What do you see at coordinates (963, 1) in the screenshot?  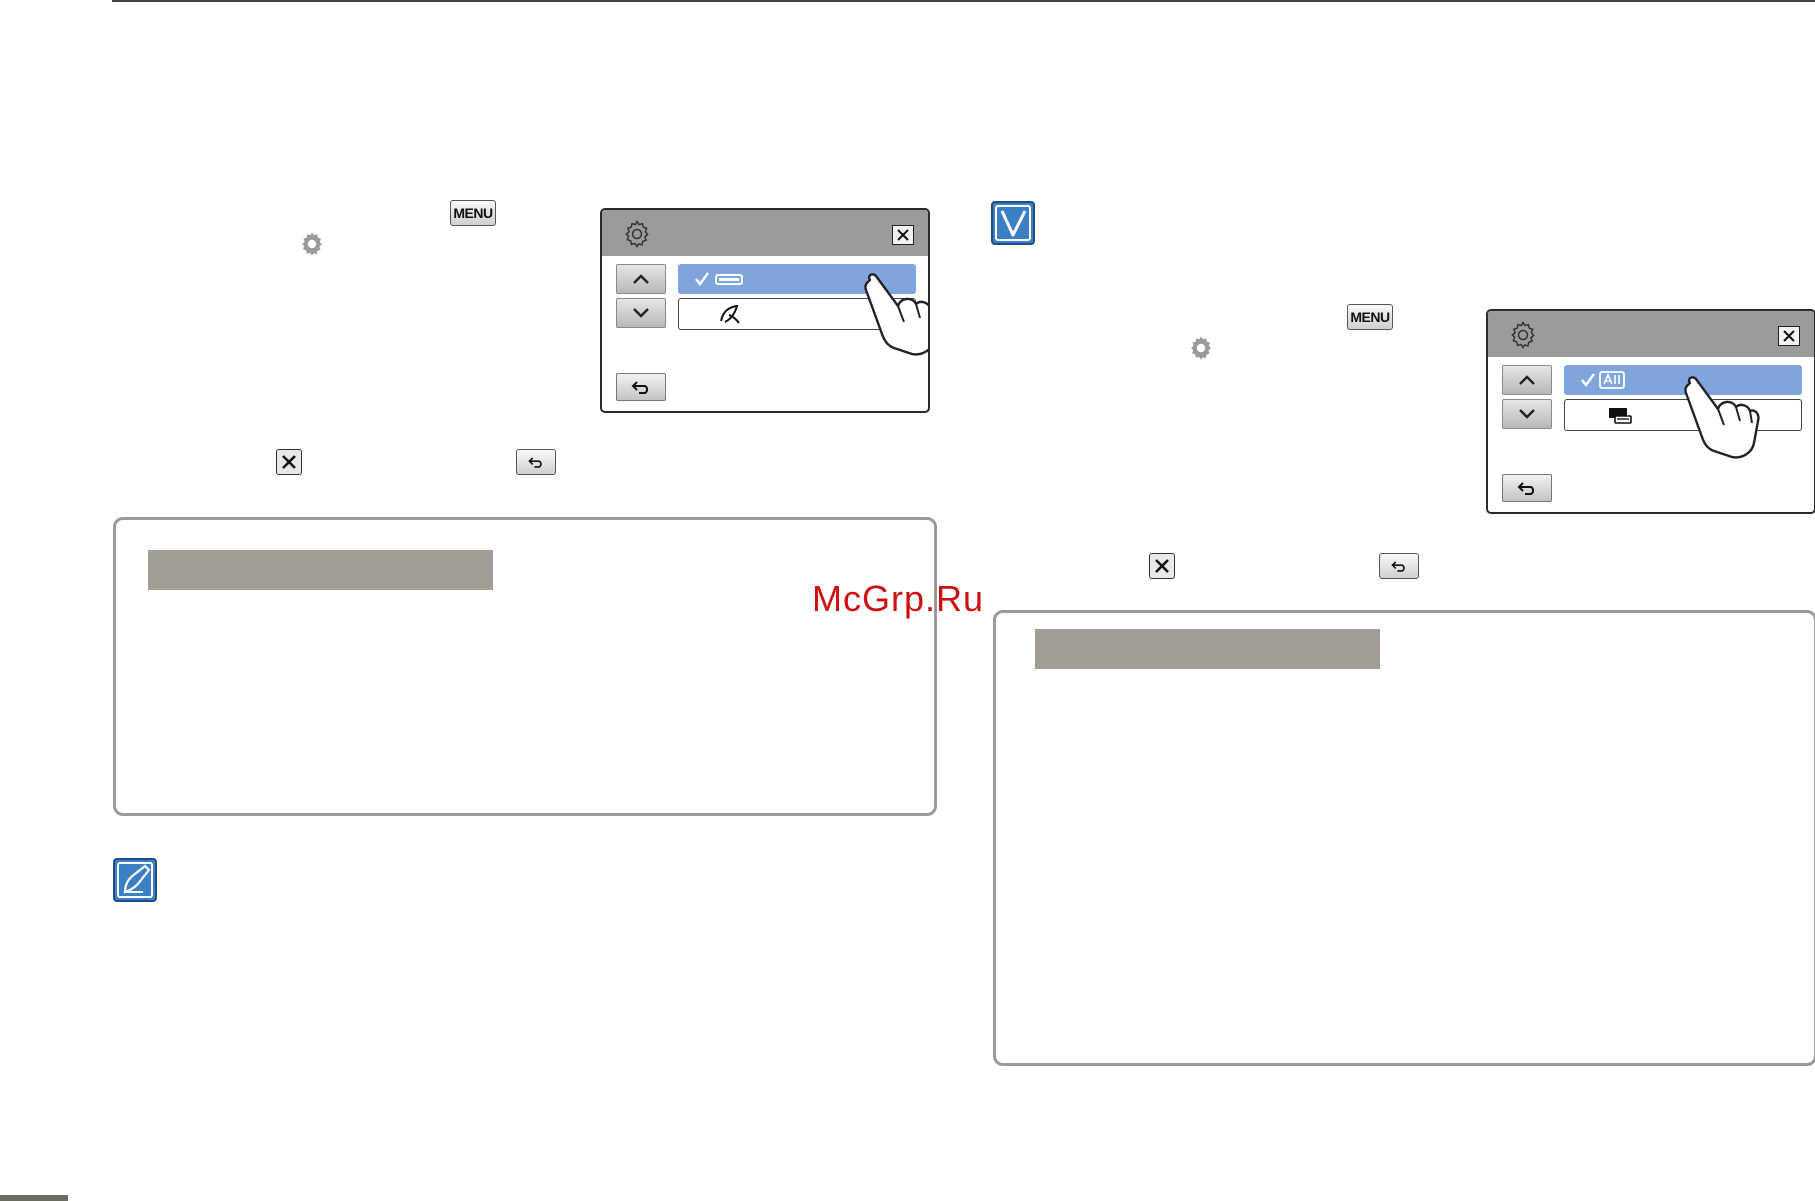 I see `top-rule` at bounding box center [963, 1].